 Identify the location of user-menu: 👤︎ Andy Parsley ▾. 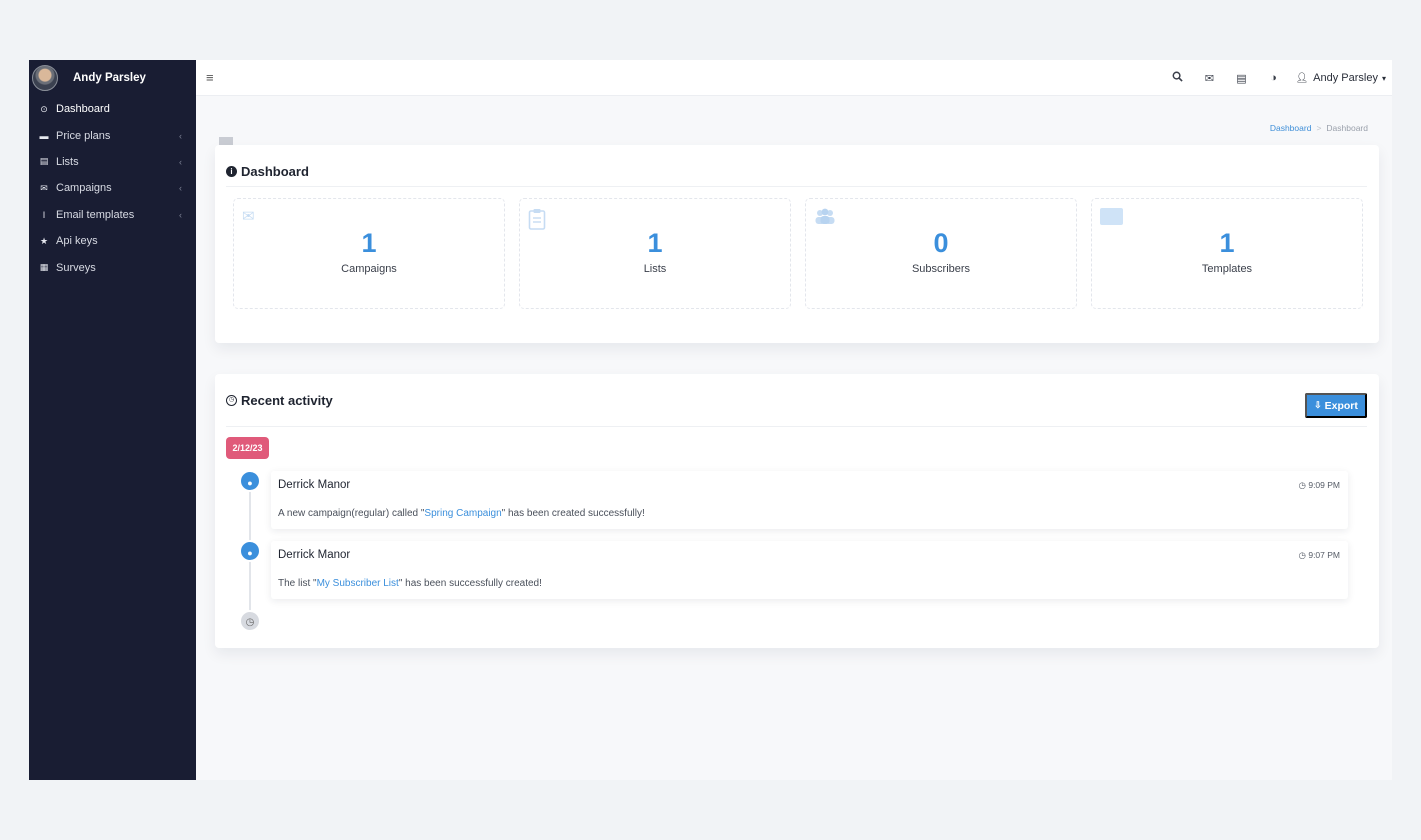
(1340, 78).